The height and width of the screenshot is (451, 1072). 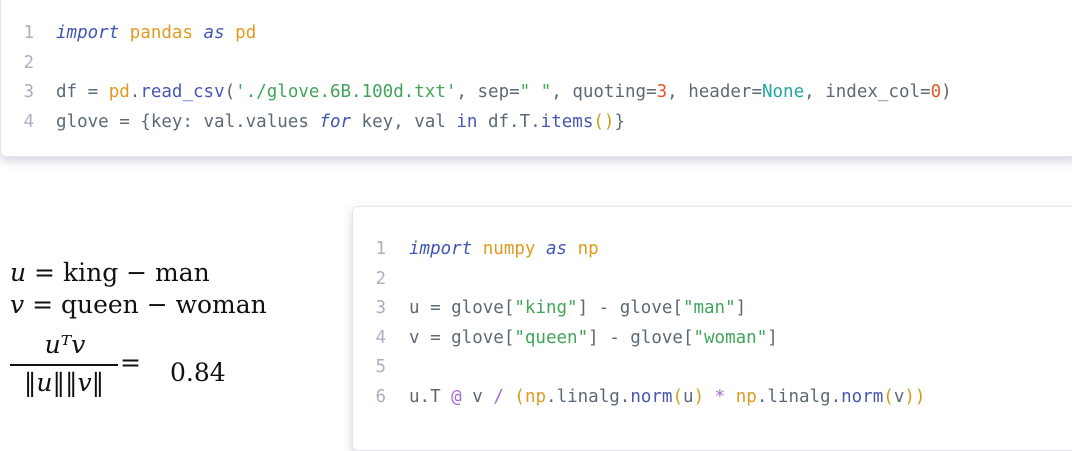 What do you see at coordinates (712, 250) in the screenshot?
I see `code-line: 1 import numpy as np` at bounding box center [712, 250].